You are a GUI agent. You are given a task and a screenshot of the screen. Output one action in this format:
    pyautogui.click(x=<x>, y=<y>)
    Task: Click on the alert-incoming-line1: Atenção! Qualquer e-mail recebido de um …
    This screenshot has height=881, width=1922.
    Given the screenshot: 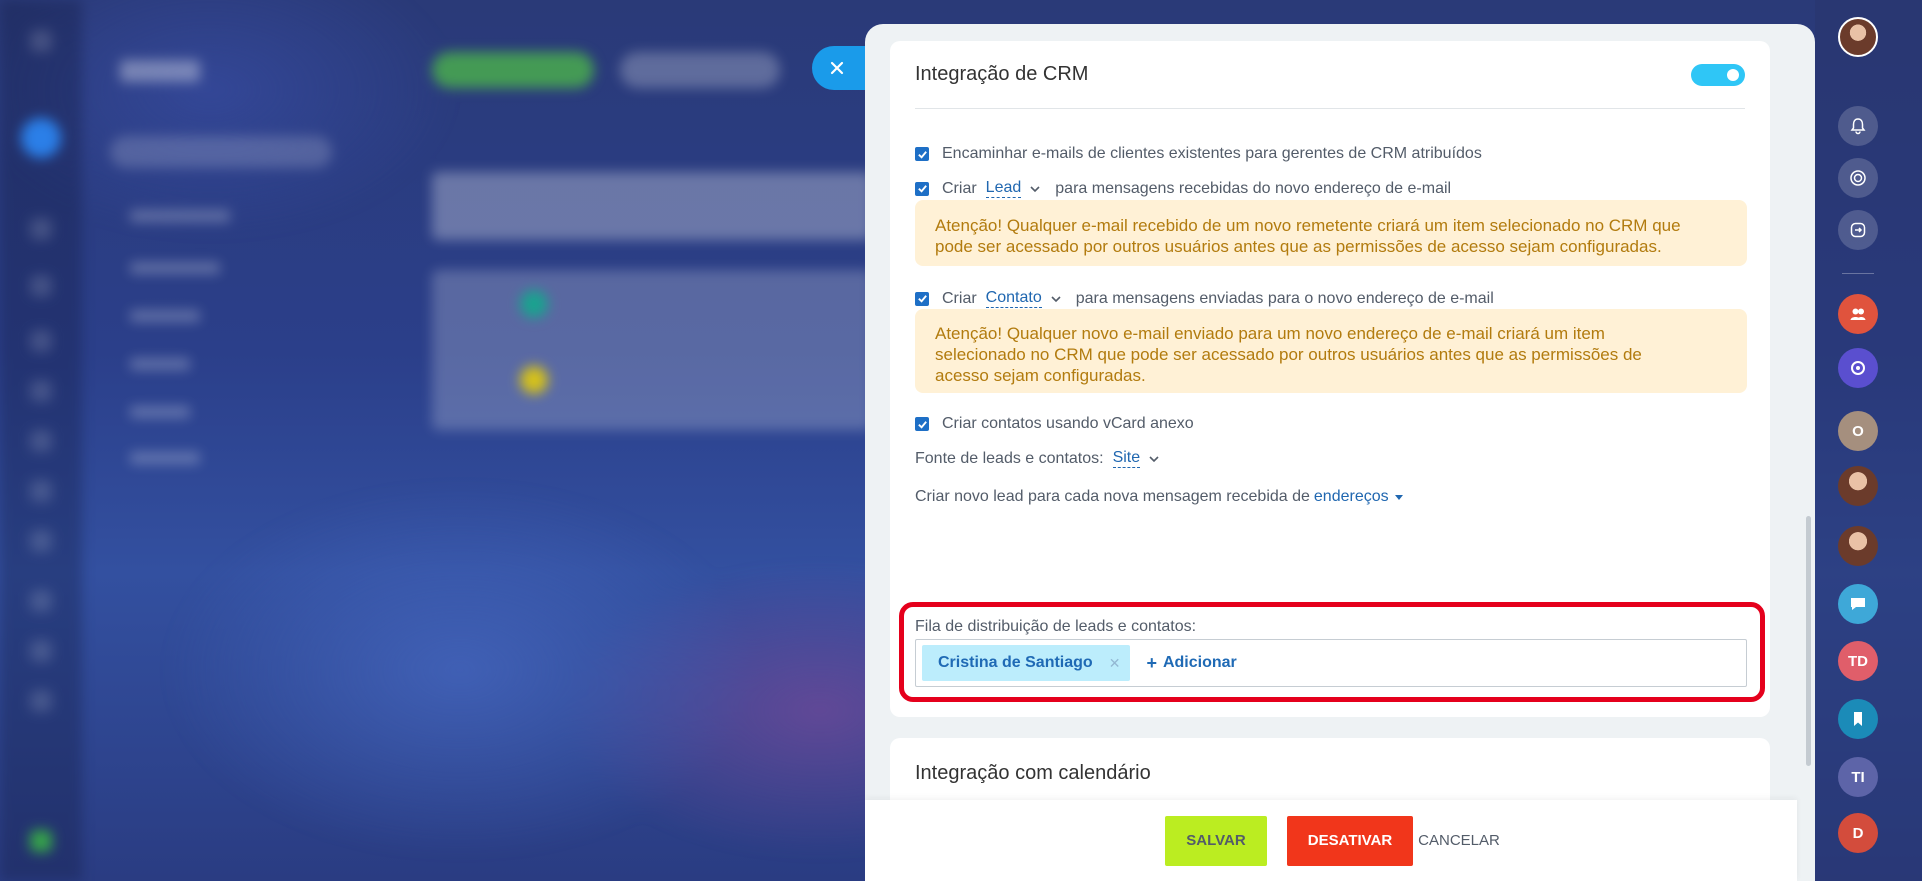 What is the action you would take?
    pyautogui.click(x=1308, y=225)
    